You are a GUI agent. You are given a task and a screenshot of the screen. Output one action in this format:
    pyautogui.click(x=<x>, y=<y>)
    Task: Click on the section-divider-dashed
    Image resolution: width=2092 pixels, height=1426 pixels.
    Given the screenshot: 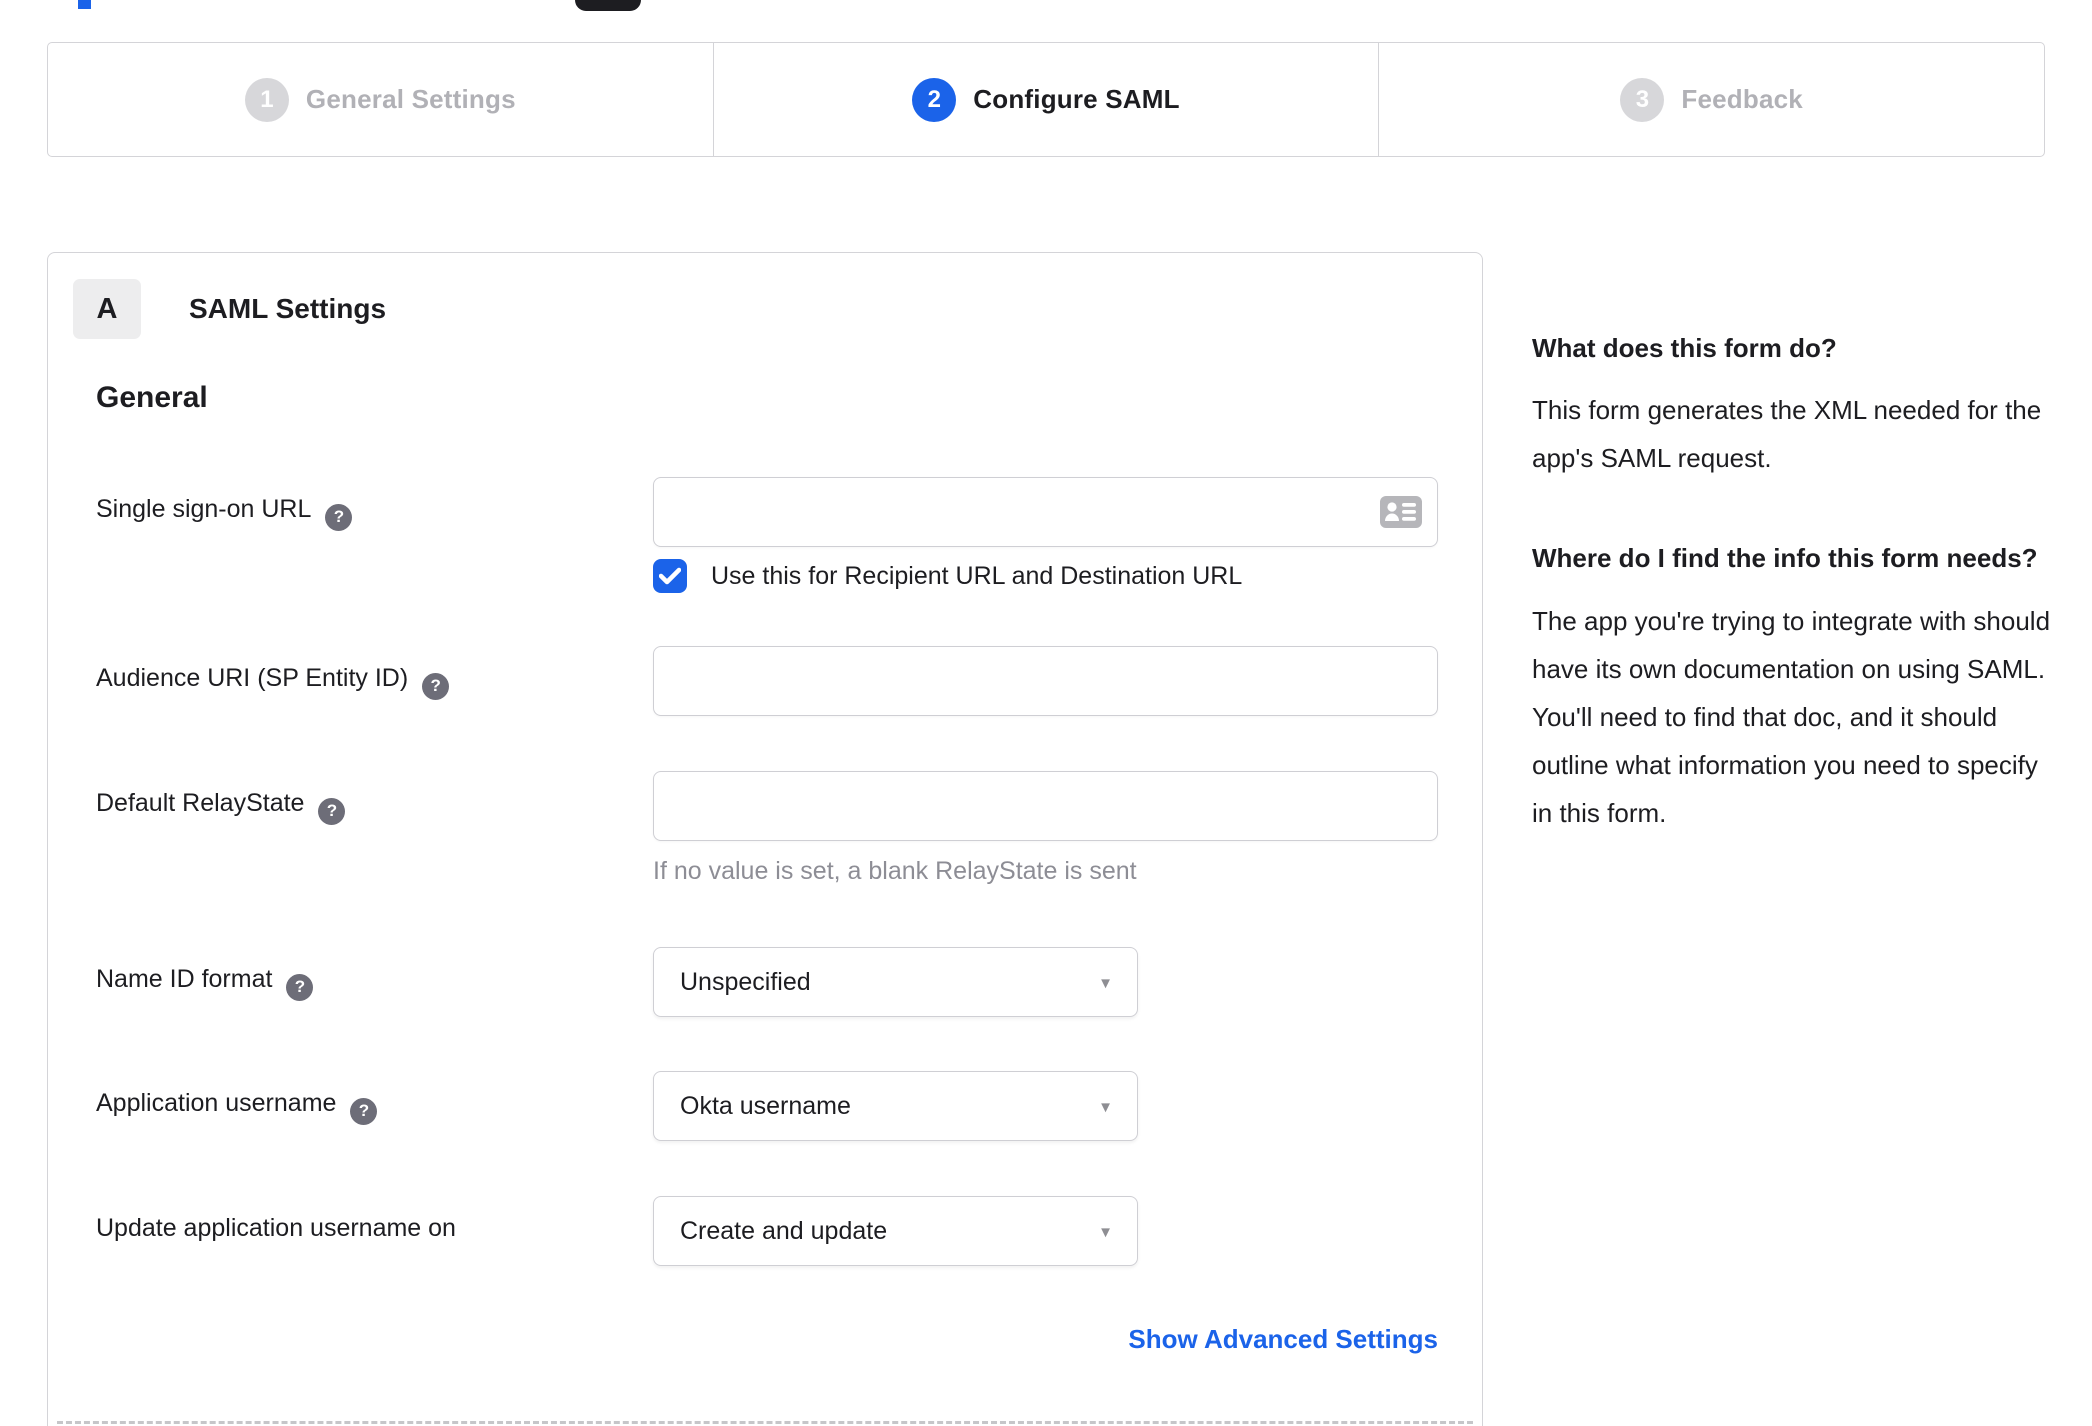 What is the action you would take?
    pyautogui.click(x=765, y=1422)
    